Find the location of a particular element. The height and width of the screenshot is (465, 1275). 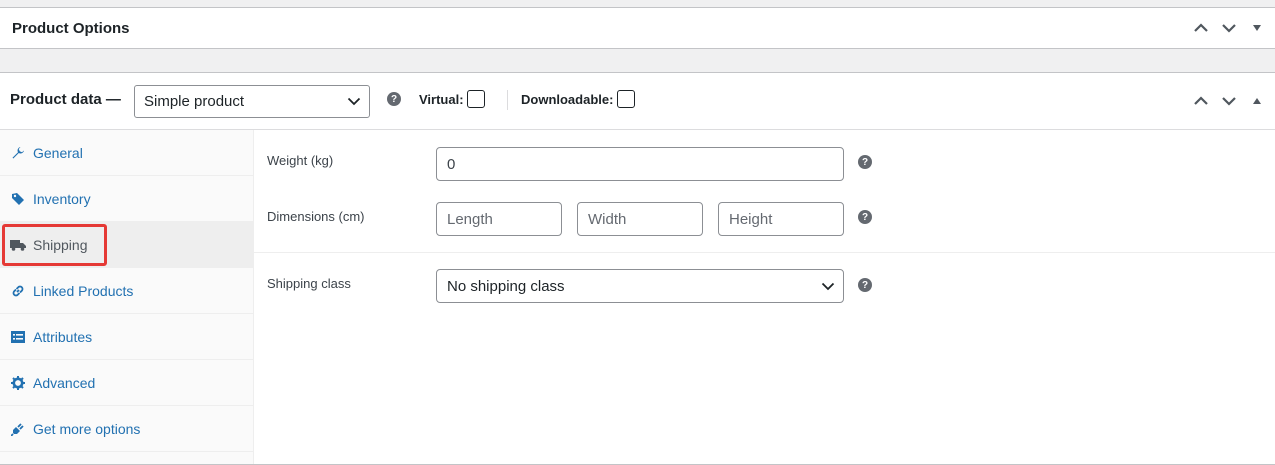

shipping-class-label: Shipping class is located at coordinates (309, 283).